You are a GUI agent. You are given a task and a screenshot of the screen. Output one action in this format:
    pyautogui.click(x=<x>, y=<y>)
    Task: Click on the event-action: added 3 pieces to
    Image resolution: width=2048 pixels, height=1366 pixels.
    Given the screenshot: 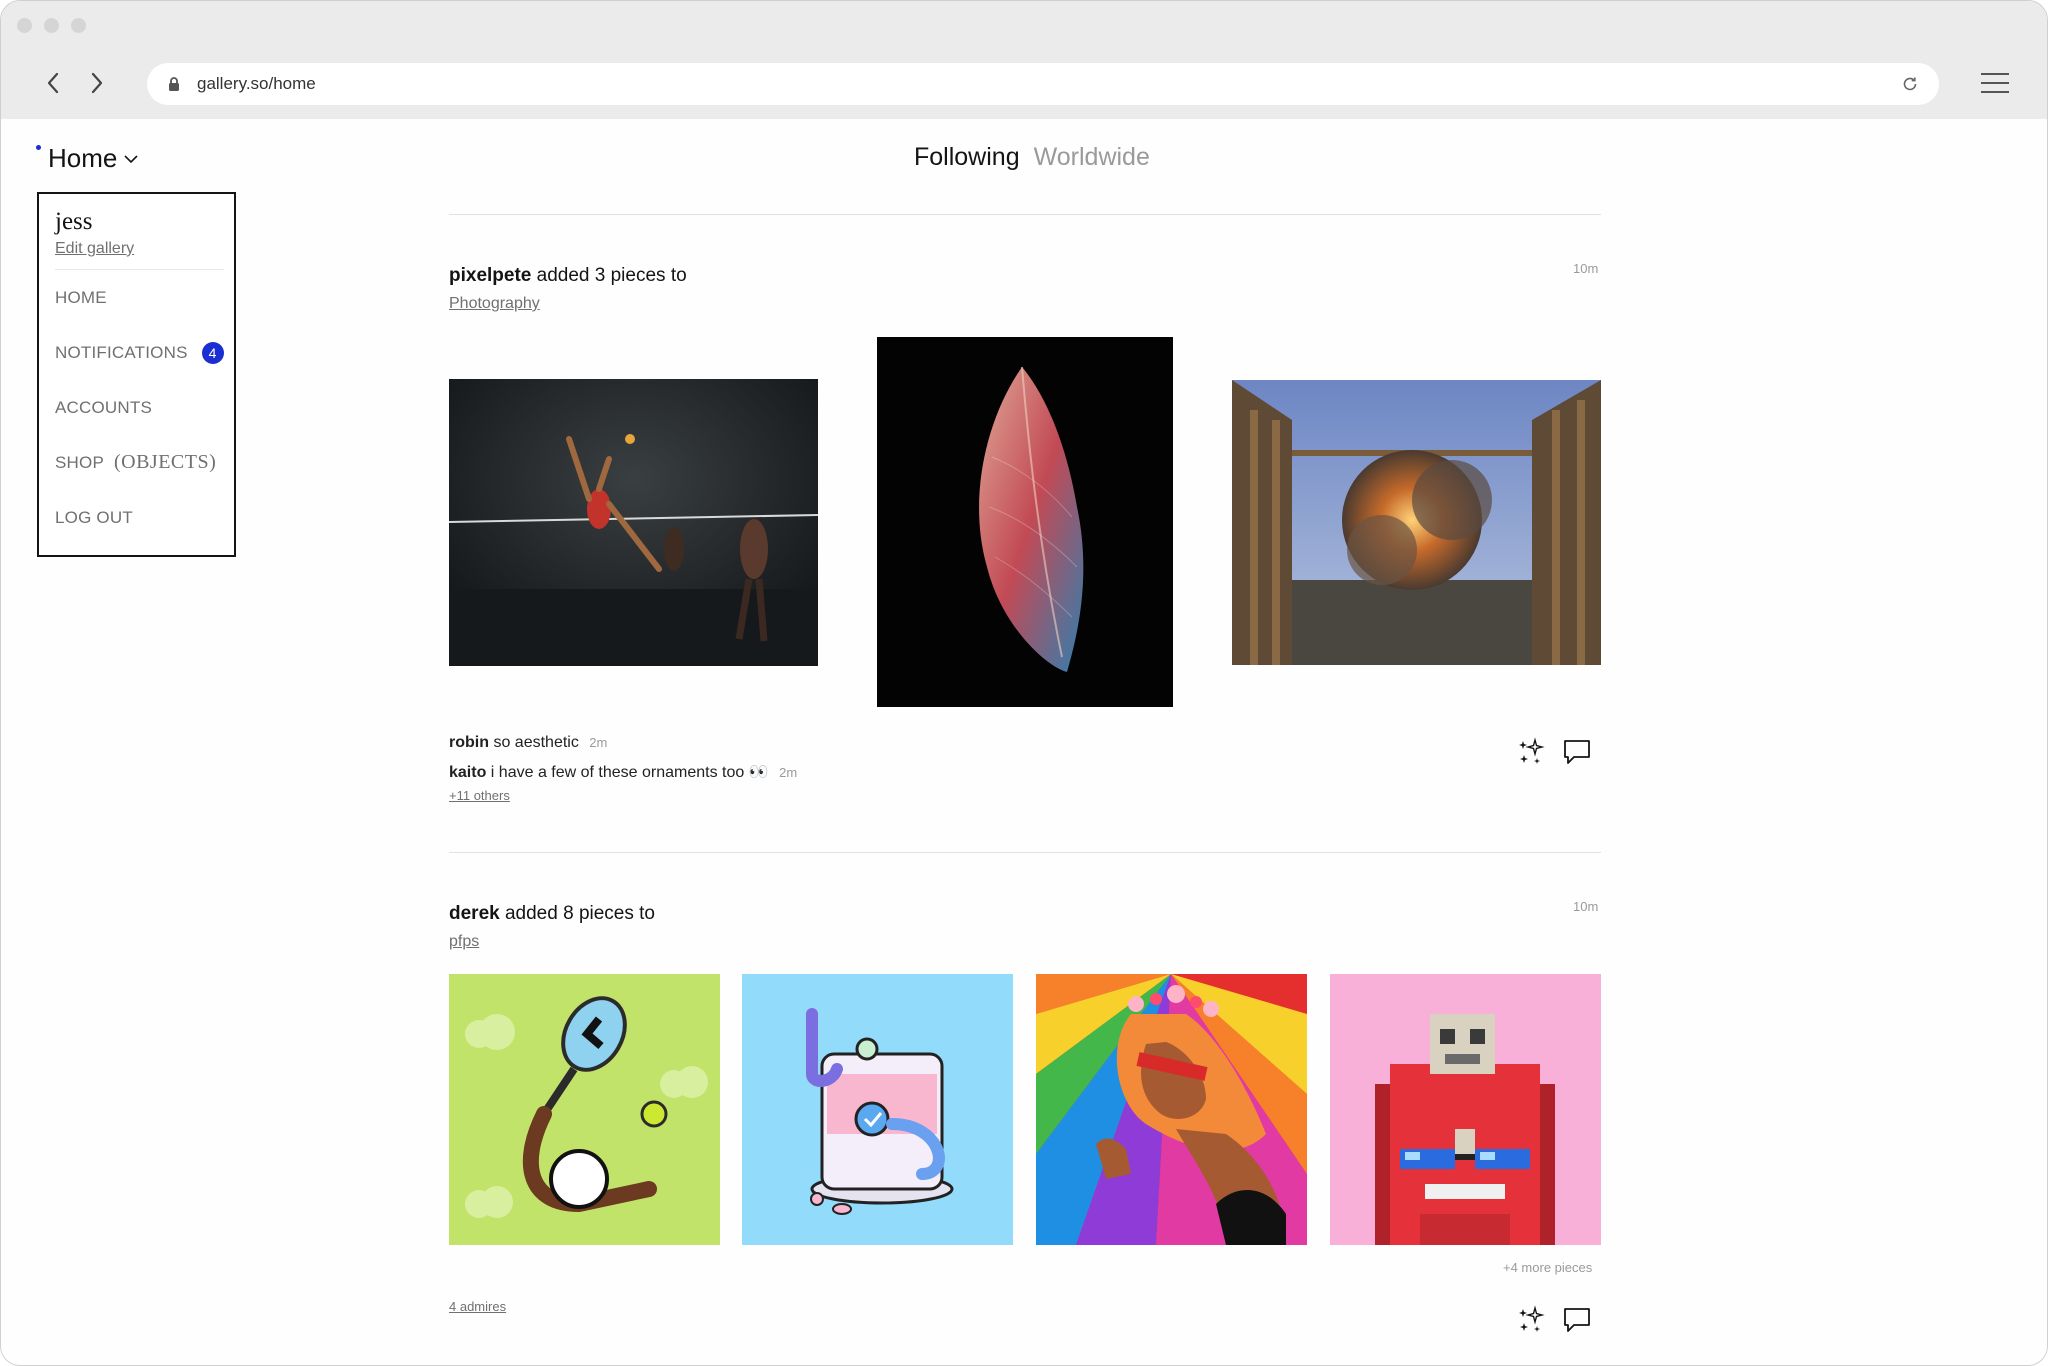 What is the action you would take?
    pyautogui.click(x=611, y=275)
    